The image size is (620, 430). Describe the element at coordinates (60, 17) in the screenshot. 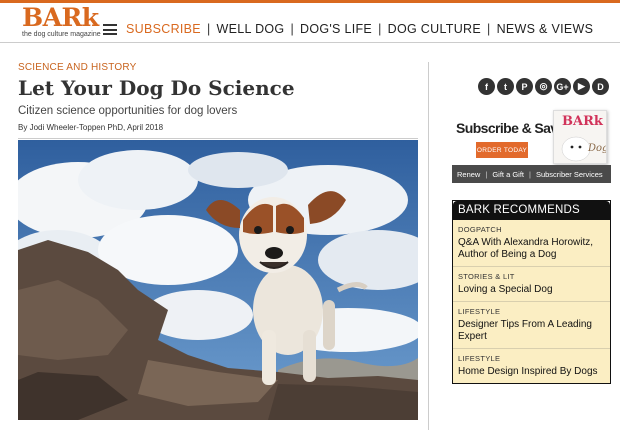

I see `logo-wordmark: BARk` at that location.